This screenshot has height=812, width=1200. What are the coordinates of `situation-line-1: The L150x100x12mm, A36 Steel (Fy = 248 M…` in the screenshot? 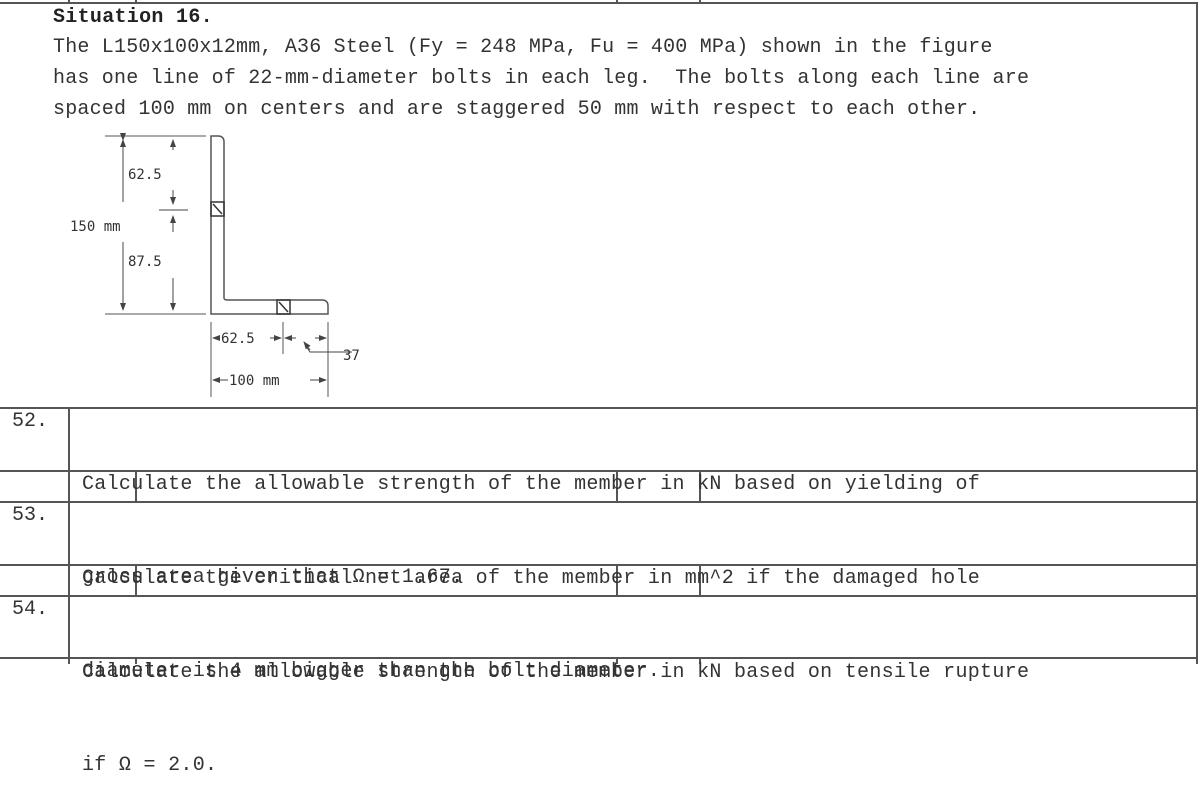 It's located at (523, 47).